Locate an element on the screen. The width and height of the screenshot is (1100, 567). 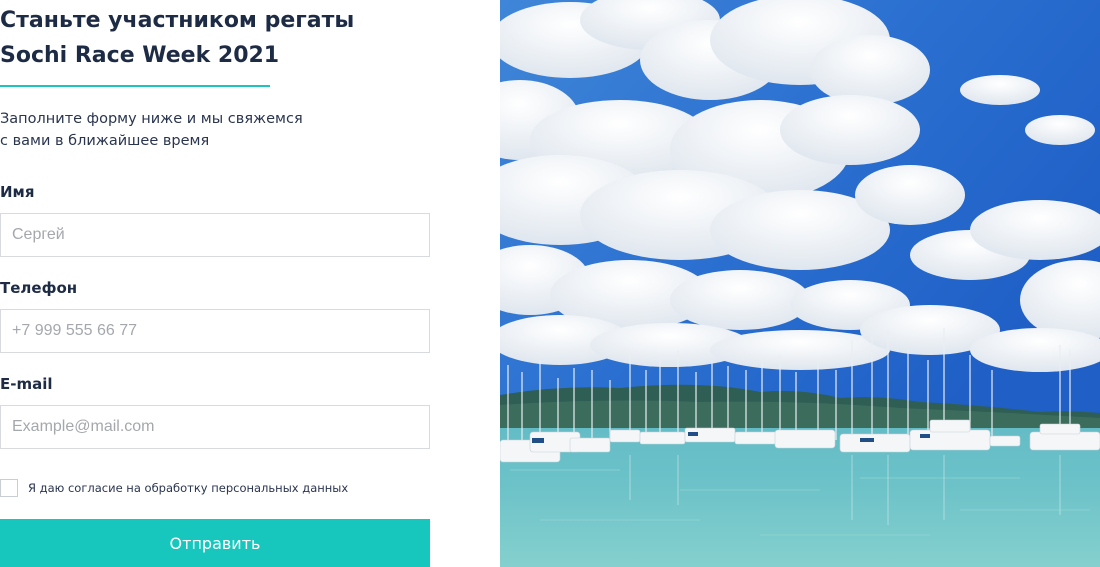
email-input is located at coordinates (215, 427).